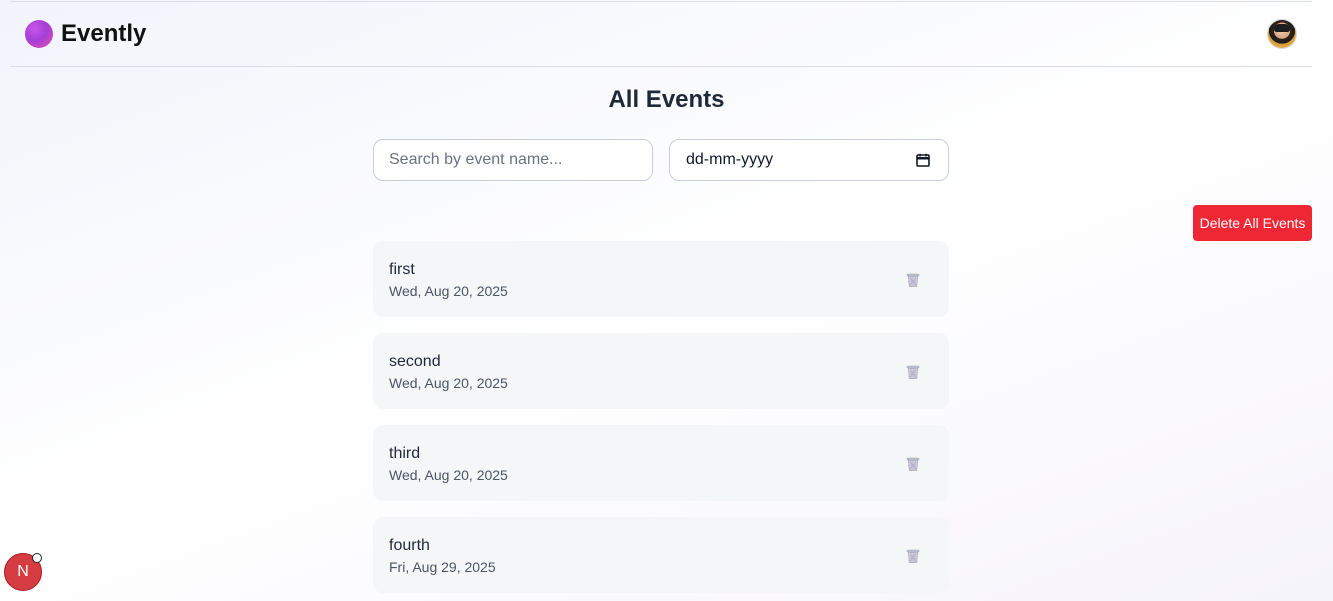 The height and width of the screenshot is (601, 1333). What do you see at coordinates (24, 573) in the screenshot?
I see `floating-badge: N` at bounding box center [24, 573].